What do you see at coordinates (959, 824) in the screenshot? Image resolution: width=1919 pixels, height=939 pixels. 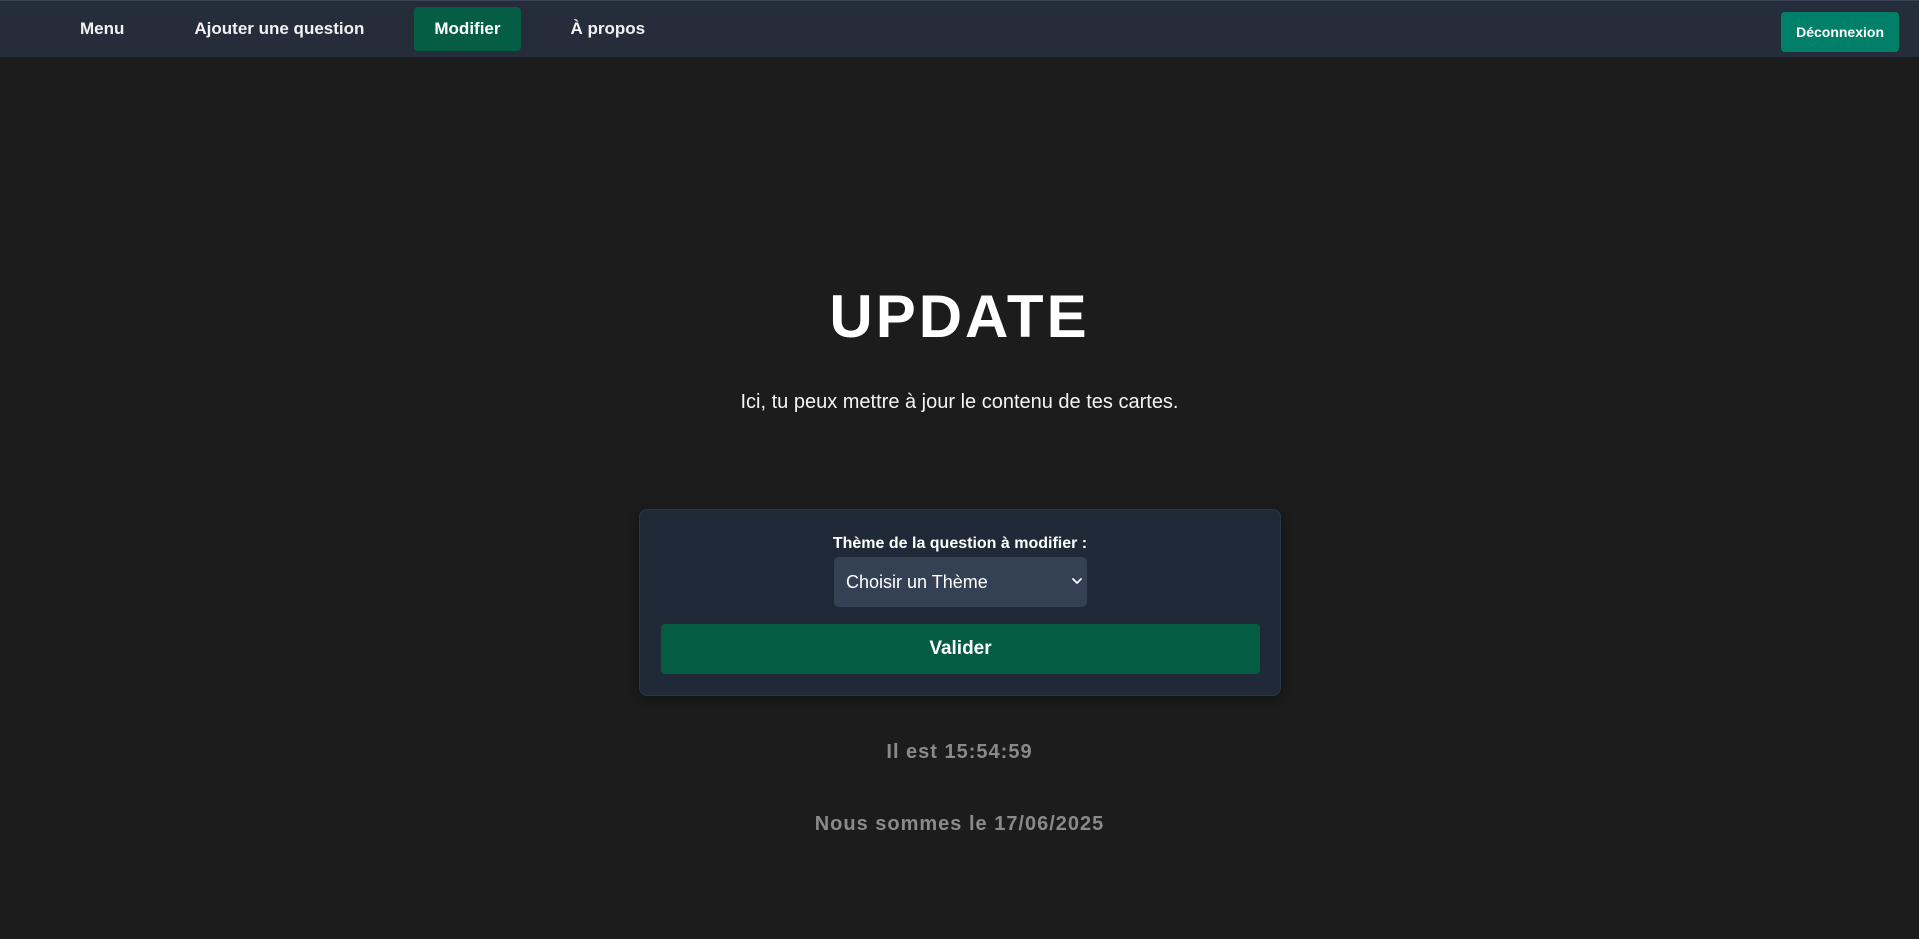 I see `current-date: Nous sommes le 17/06/2025` at bounding box center [959, 824].